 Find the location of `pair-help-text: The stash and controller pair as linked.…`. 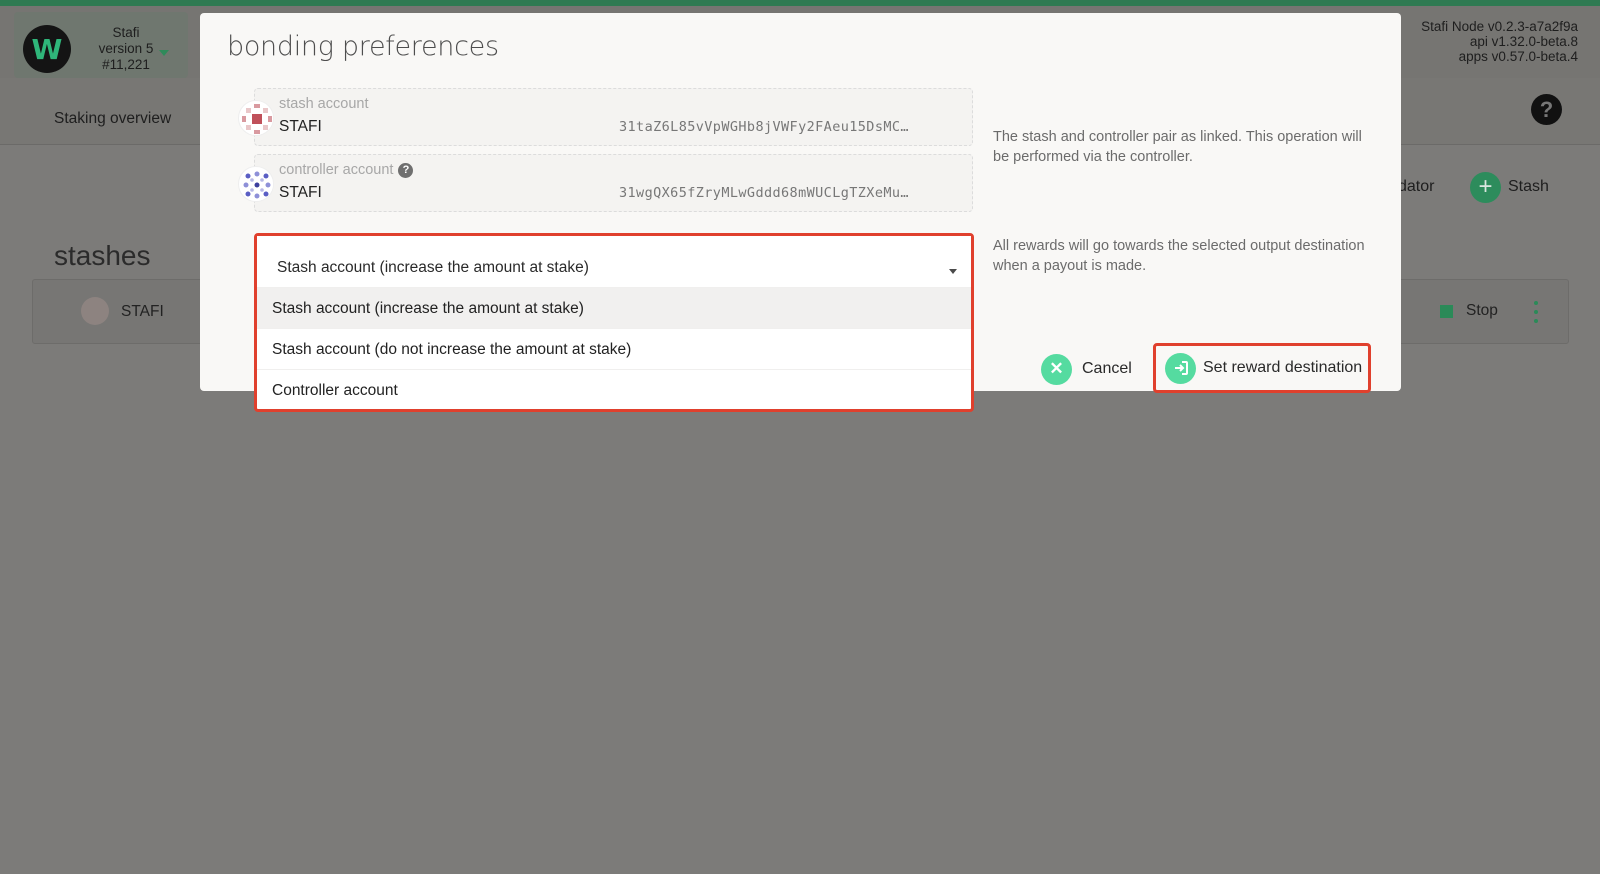

pair-help-text: The stash and controller pair as linked.… is located at coordinates (1177, 147).